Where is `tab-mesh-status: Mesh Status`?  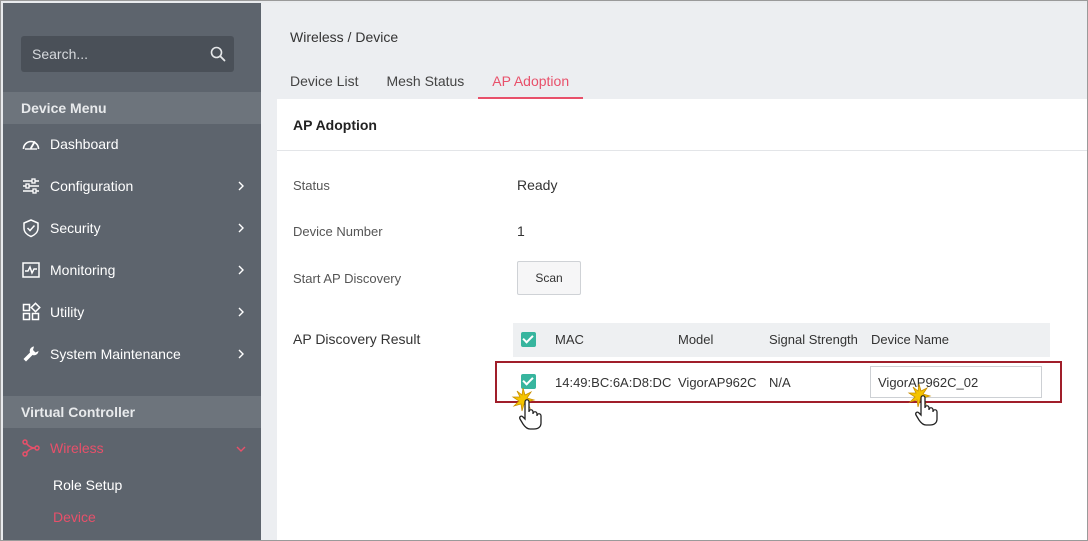
tab-mesh-status: Mesh Status is located at coordinates (432, 81).